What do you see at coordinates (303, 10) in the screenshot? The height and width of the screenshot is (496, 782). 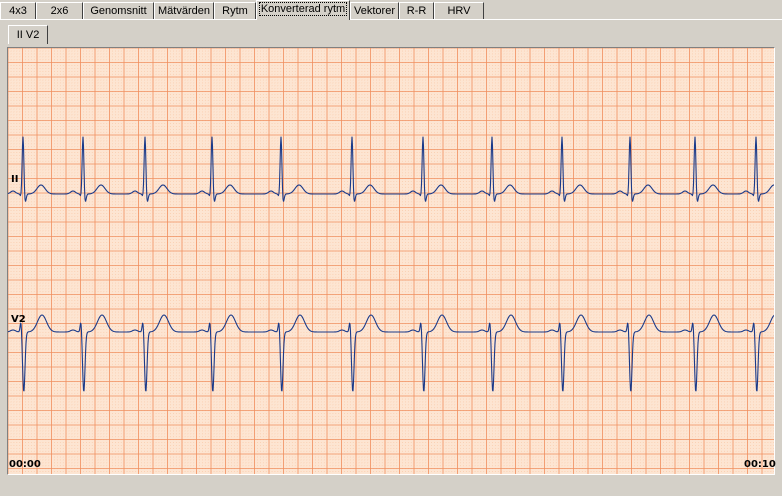 I see `tab-konverterad-rytm: Konverterad rytm` at bounding box center [303, 10].